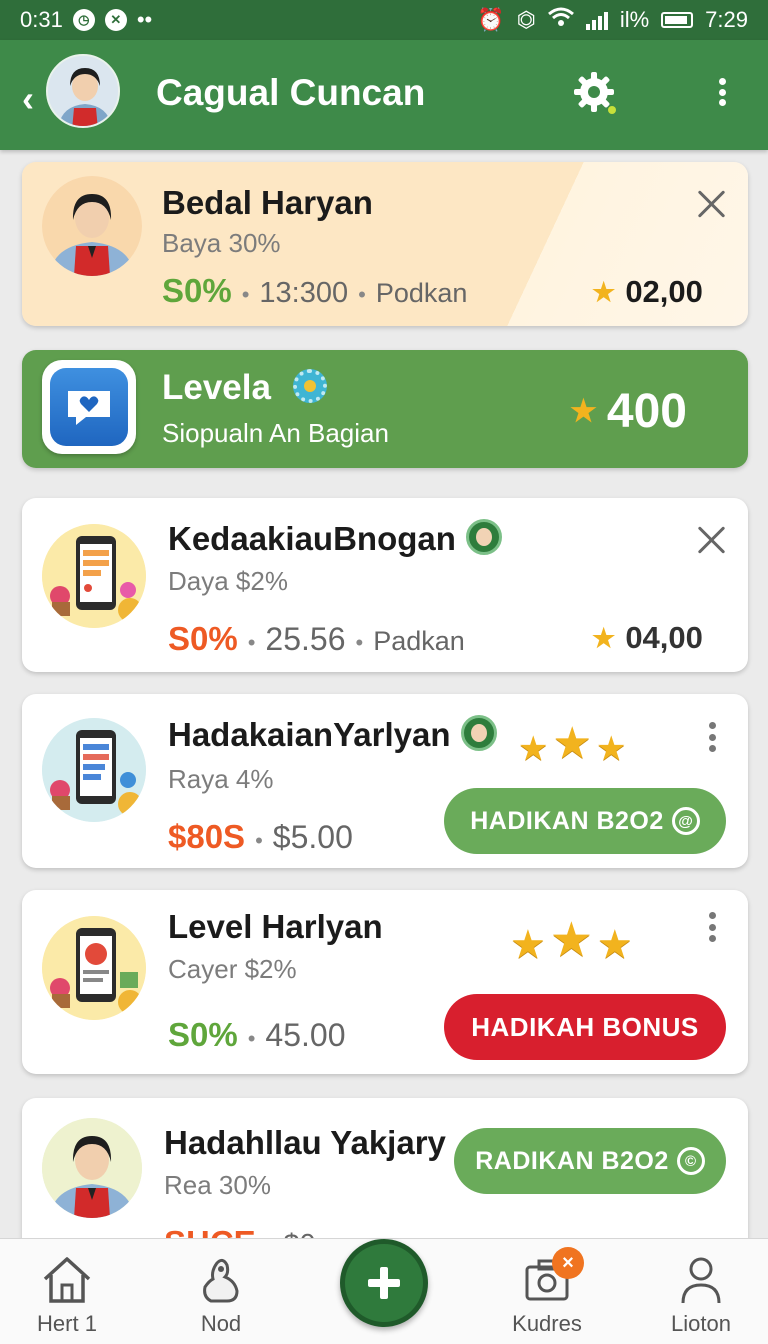  Describe the element at coordinates (421, 293) in the screenshot. I see `card-tag: Podkan` at that location.